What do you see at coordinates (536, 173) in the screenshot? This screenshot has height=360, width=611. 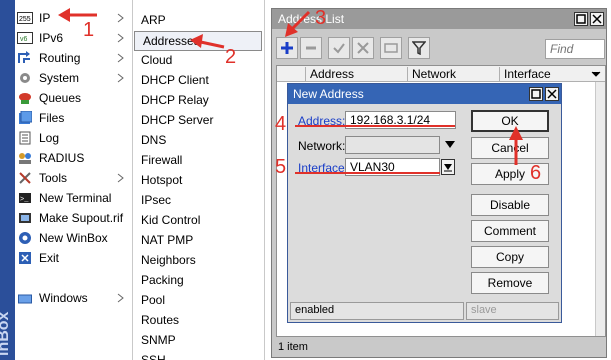 I see `annotation-number-6: 6` at bounding box center [536, 173].